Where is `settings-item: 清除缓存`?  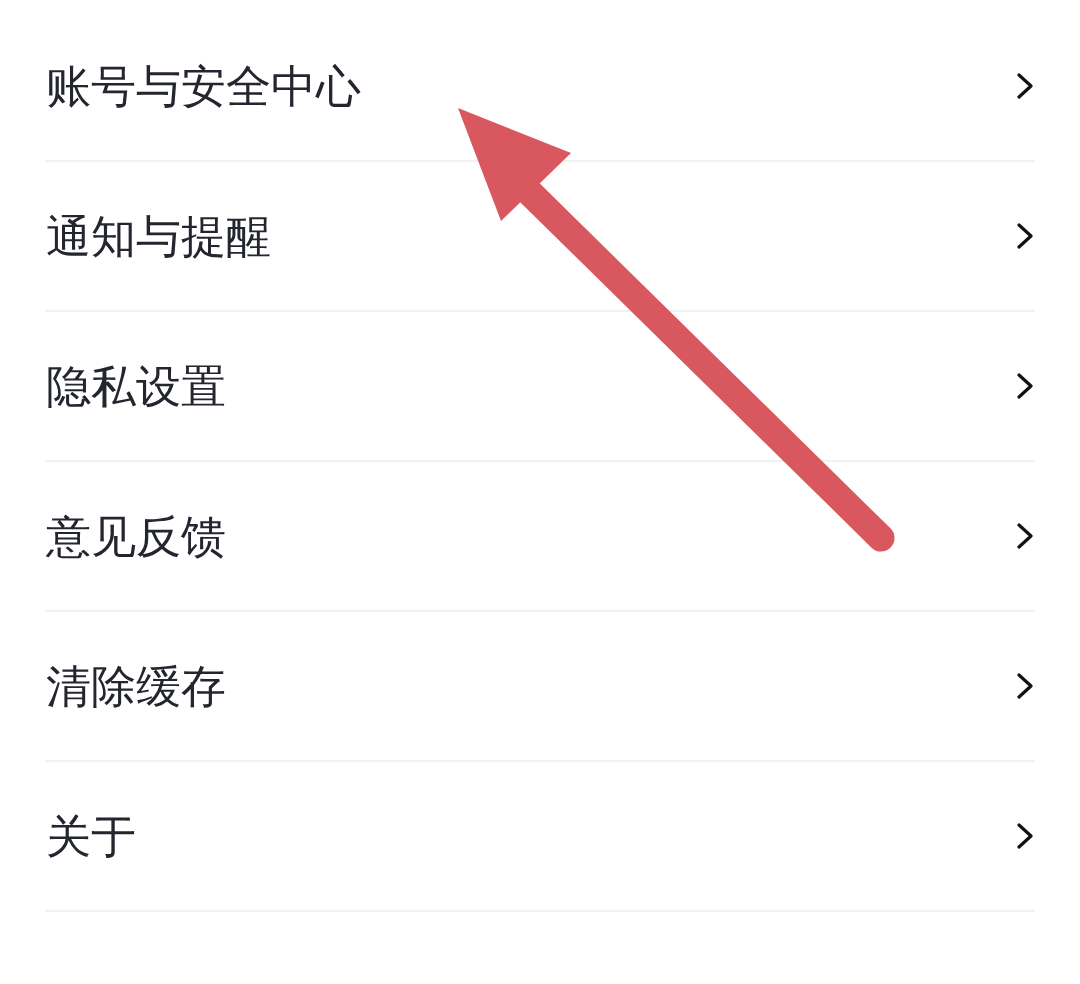
settings-item: 清除缓存 is located at coordinates (540, 687).